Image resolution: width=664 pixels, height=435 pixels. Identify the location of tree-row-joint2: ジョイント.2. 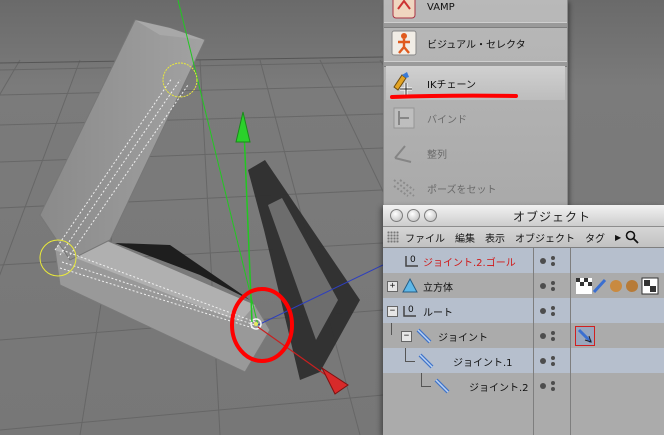
(523, 385).